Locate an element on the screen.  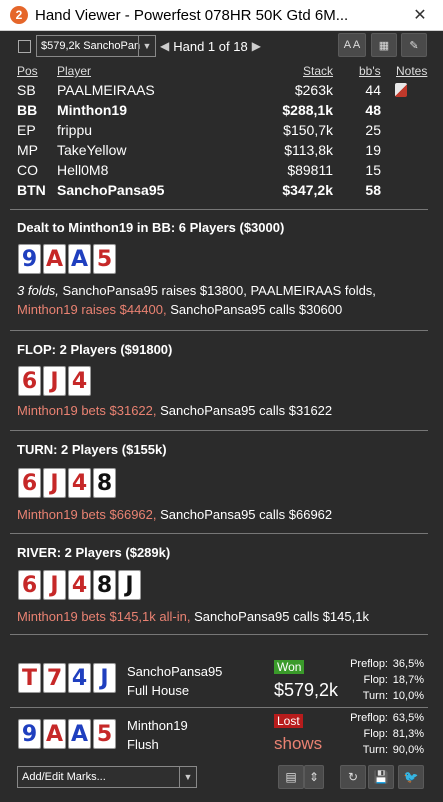
playing-card: 8 is located at coordinates (104, 483).